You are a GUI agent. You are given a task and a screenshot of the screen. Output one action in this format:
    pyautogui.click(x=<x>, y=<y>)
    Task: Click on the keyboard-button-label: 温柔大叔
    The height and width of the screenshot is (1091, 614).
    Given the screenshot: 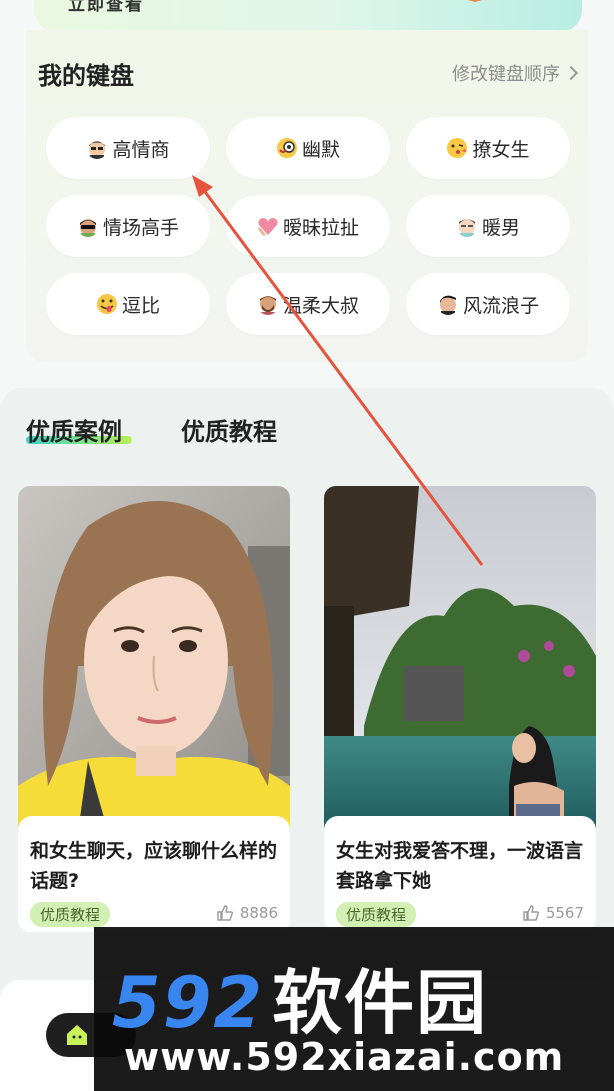 What is the action you would take?
    pyautogui.click(x=320, y=305)
    